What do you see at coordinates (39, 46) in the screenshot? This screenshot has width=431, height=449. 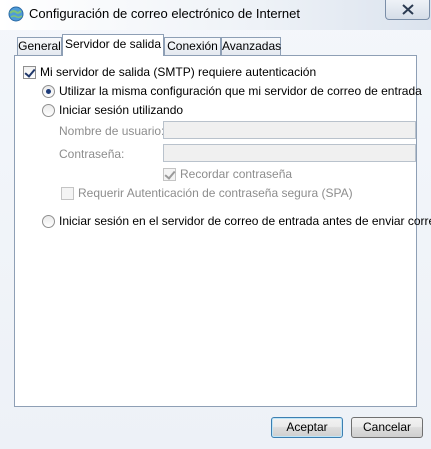 I see `tab-general: General` at bounding box center [39, 46].